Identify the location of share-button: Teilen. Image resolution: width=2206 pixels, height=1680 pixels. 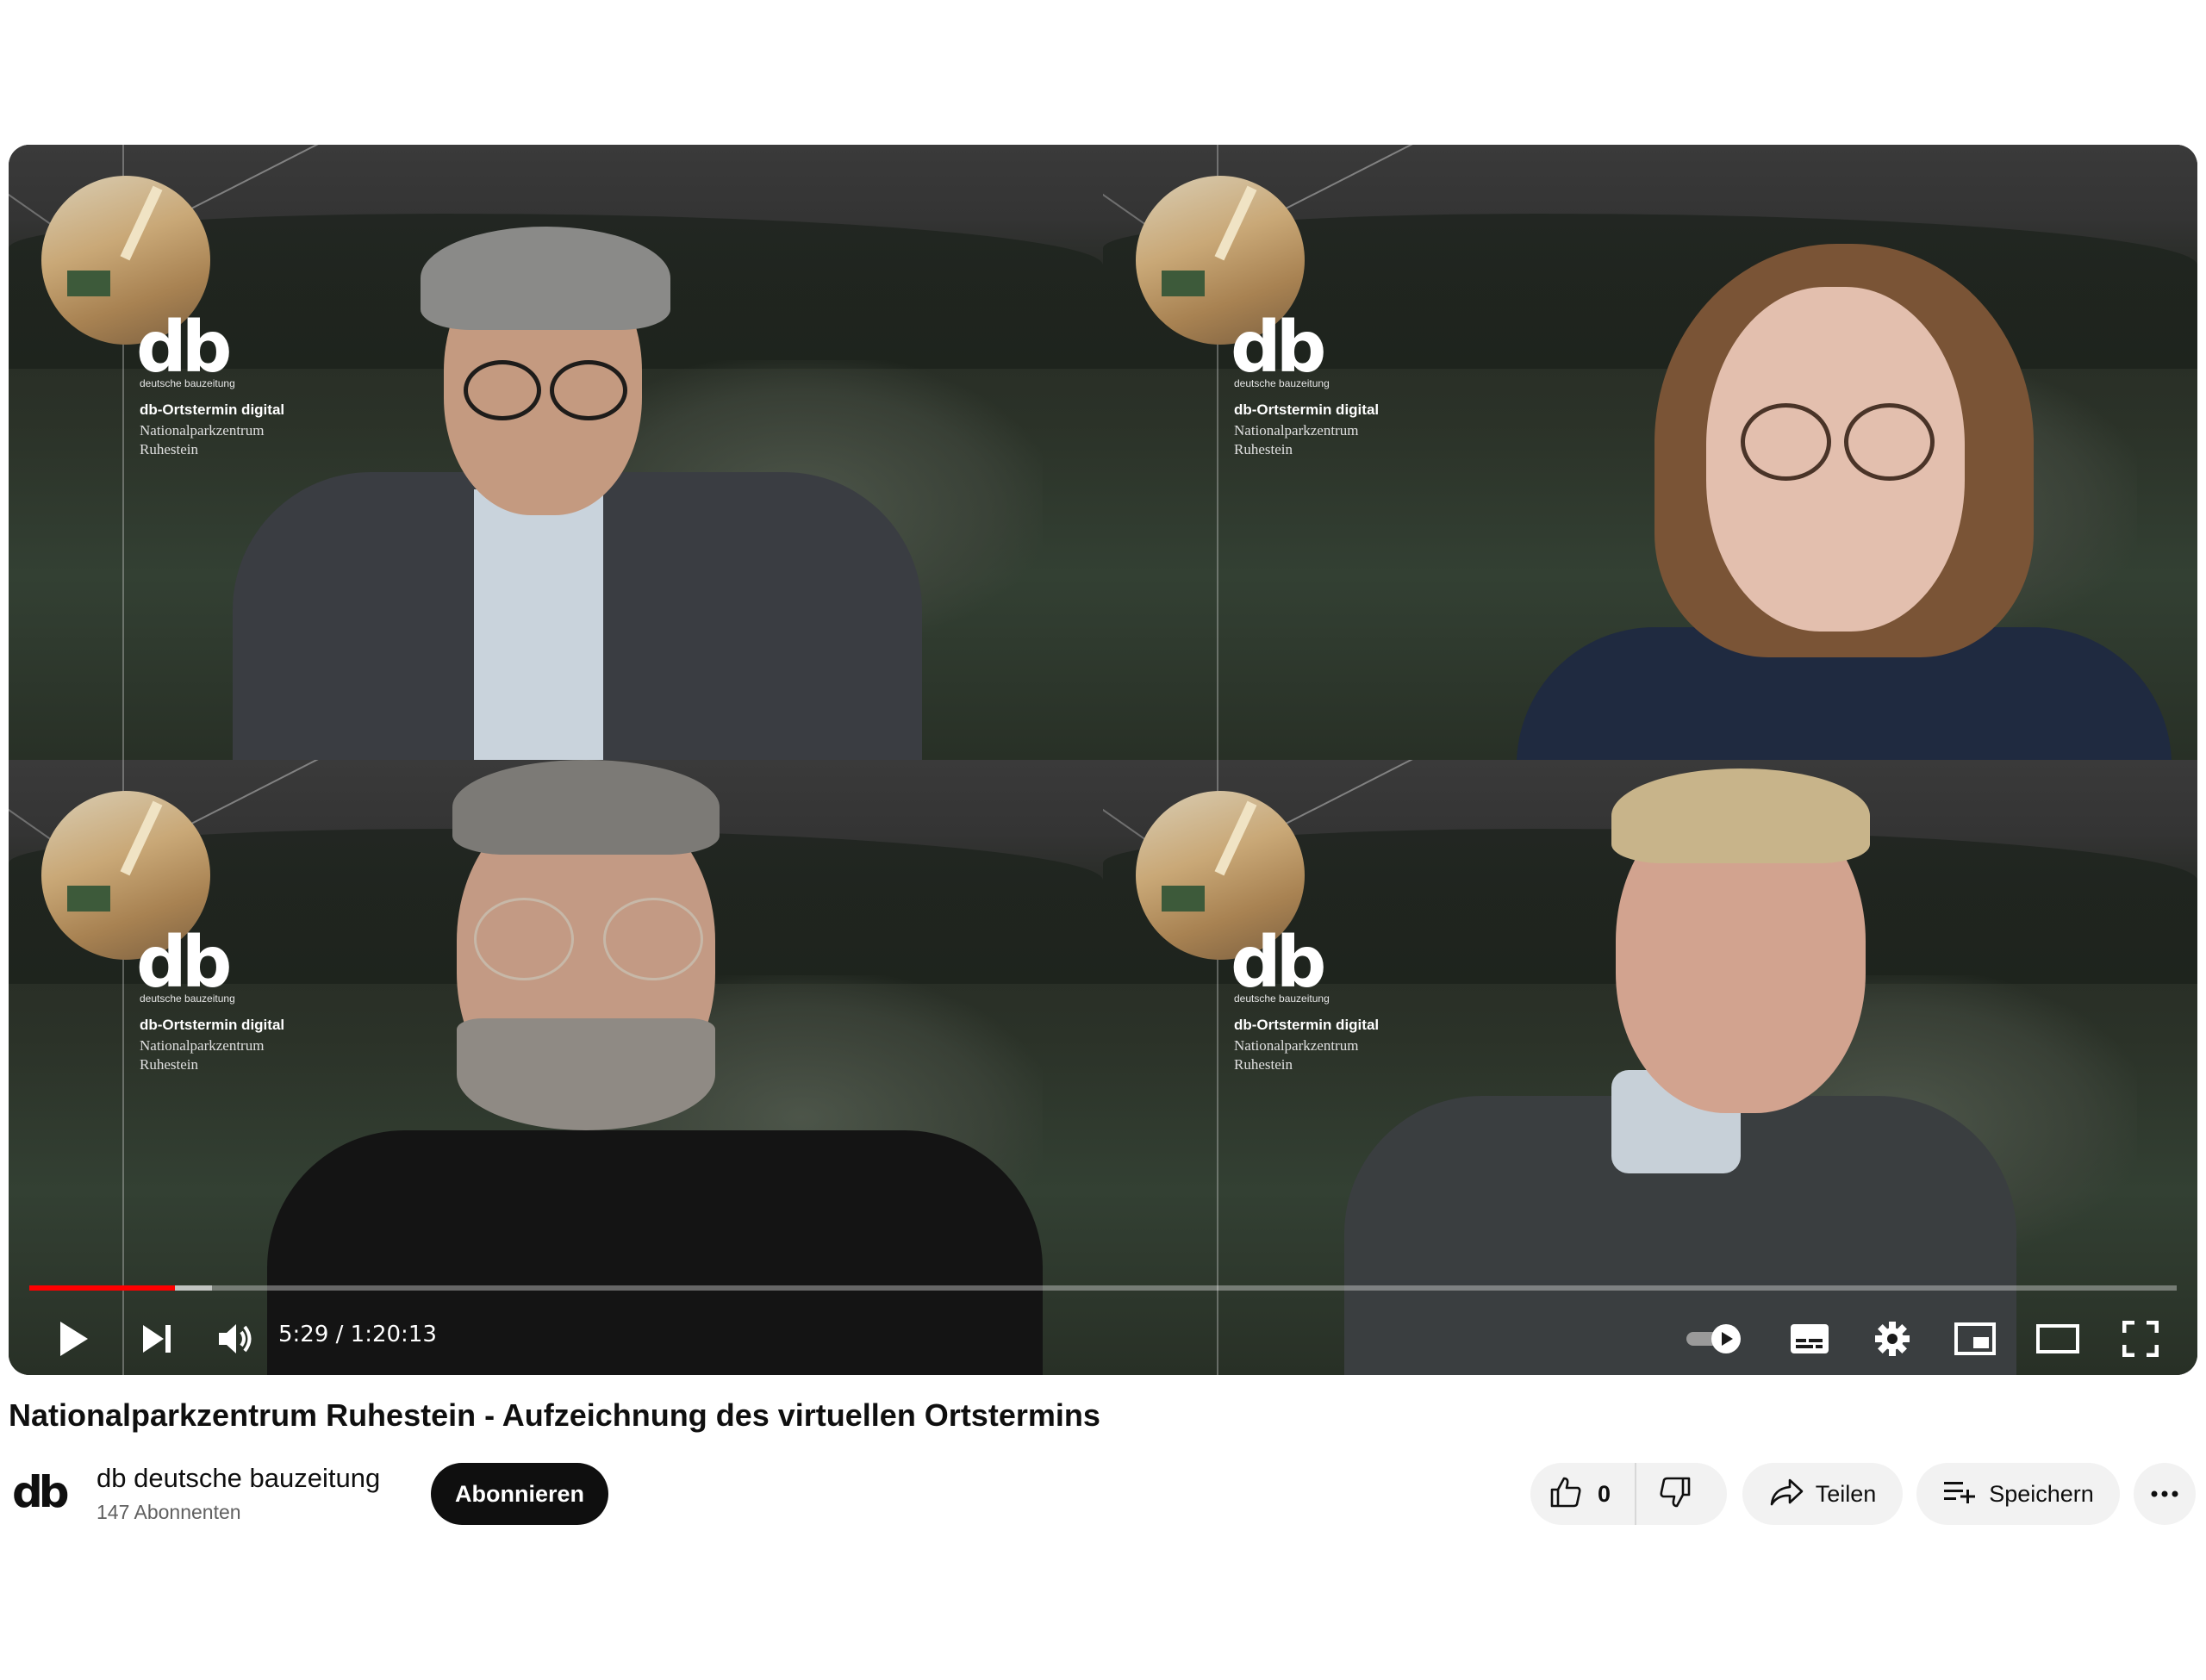
(1822, 1494).